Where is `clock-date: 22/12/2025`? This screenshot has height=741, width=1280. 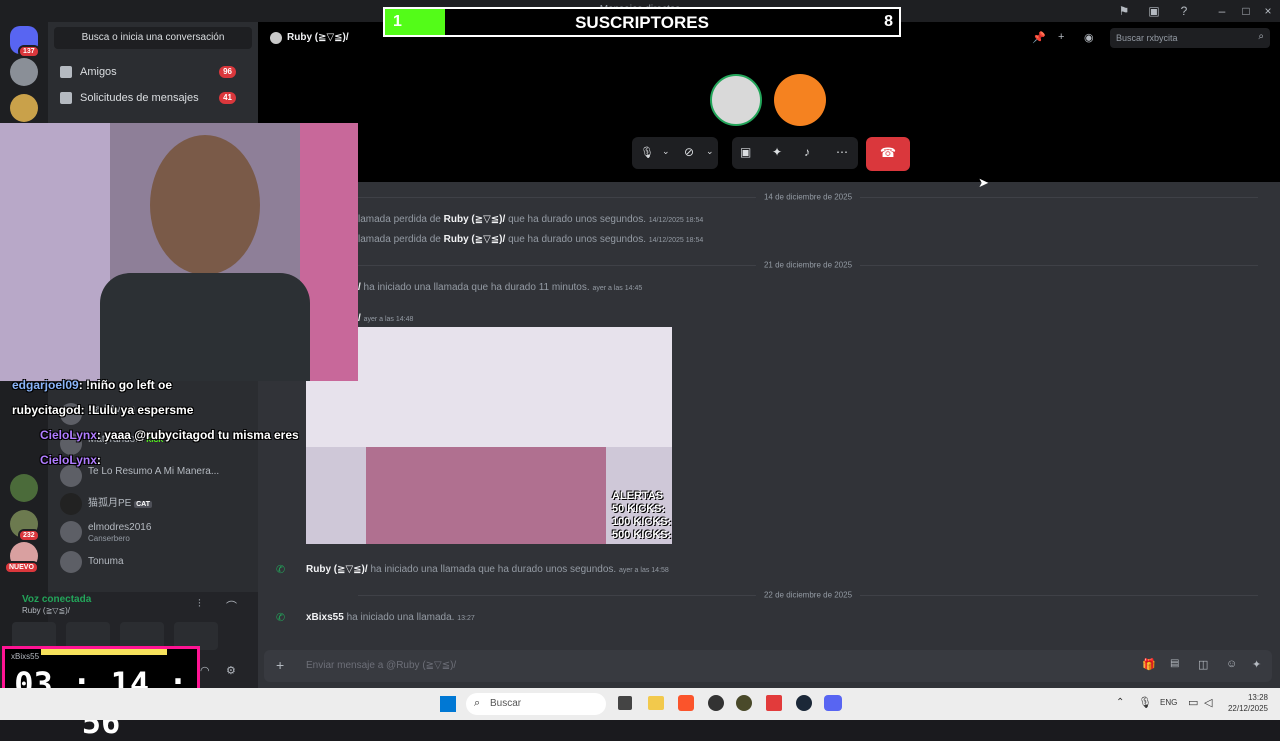 clock-date: 22/12/2025 is located at coordinates (1246, 708).